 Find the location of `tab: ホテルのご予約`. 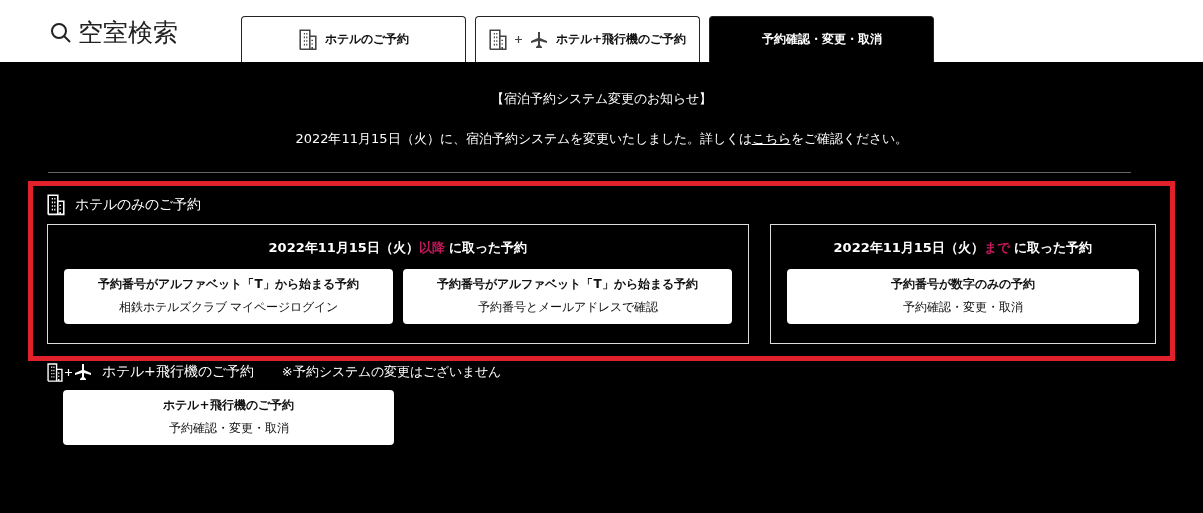

tab: ホテルのご予約 is located at coordinates (353, 39).